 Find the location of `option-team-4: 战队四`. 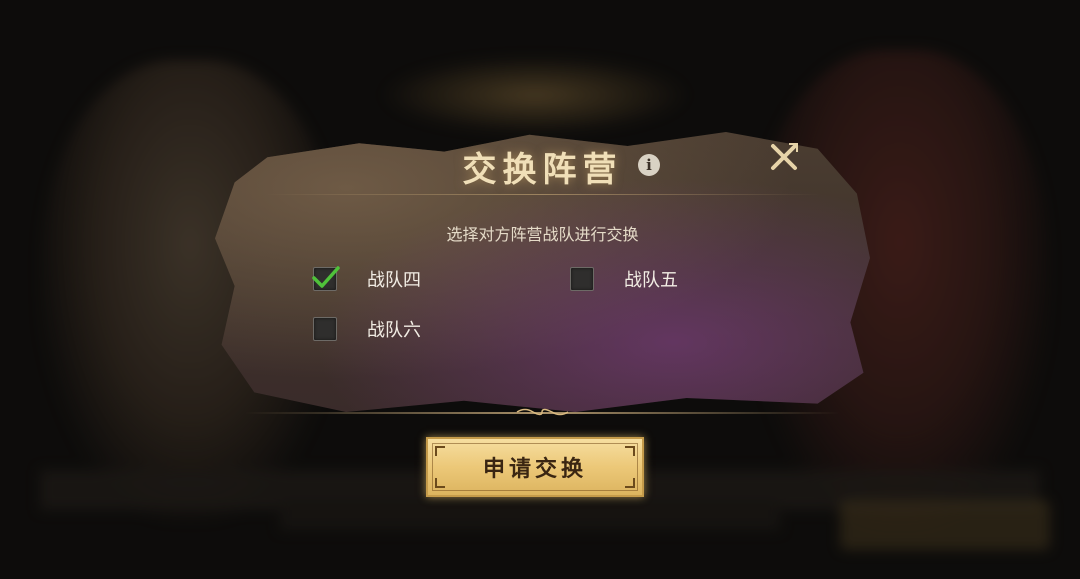

option-team-4: 战队四 is located at coordinates (366, 279).